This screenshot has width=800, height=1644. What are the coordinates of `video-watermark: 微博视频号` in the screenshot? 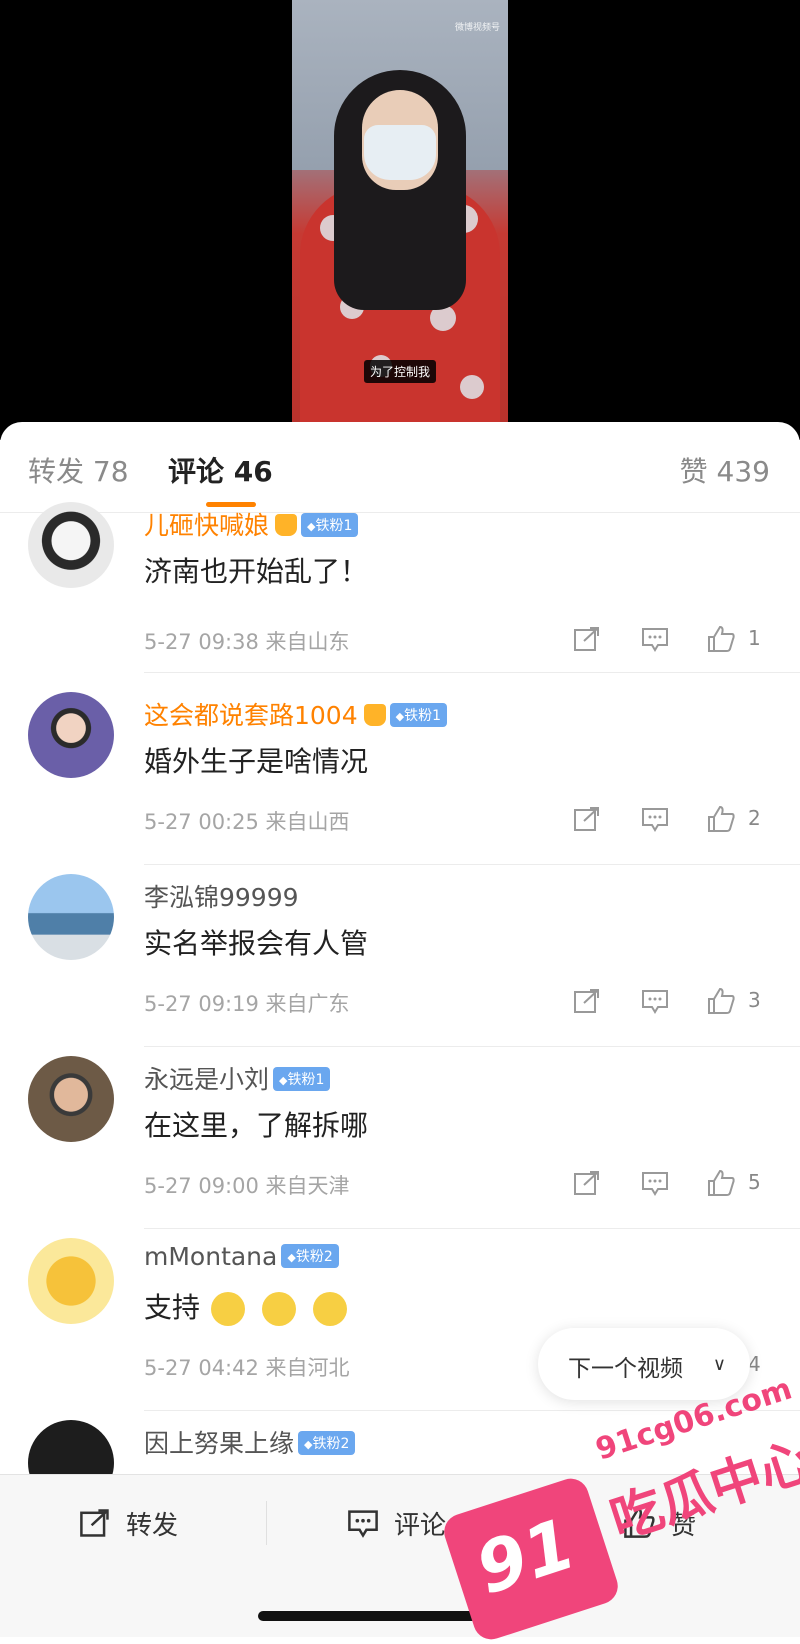 It's located at (477, 28).